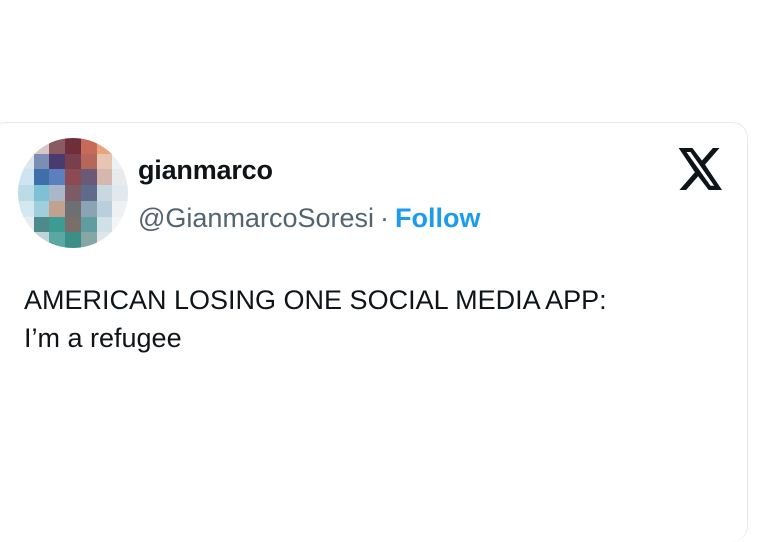 This screenshot has height=542, width=758. Describe the element at coordinates (256, 218) in the screenshot. I see `user-handle: @GianmarcoSoresi` at that location.